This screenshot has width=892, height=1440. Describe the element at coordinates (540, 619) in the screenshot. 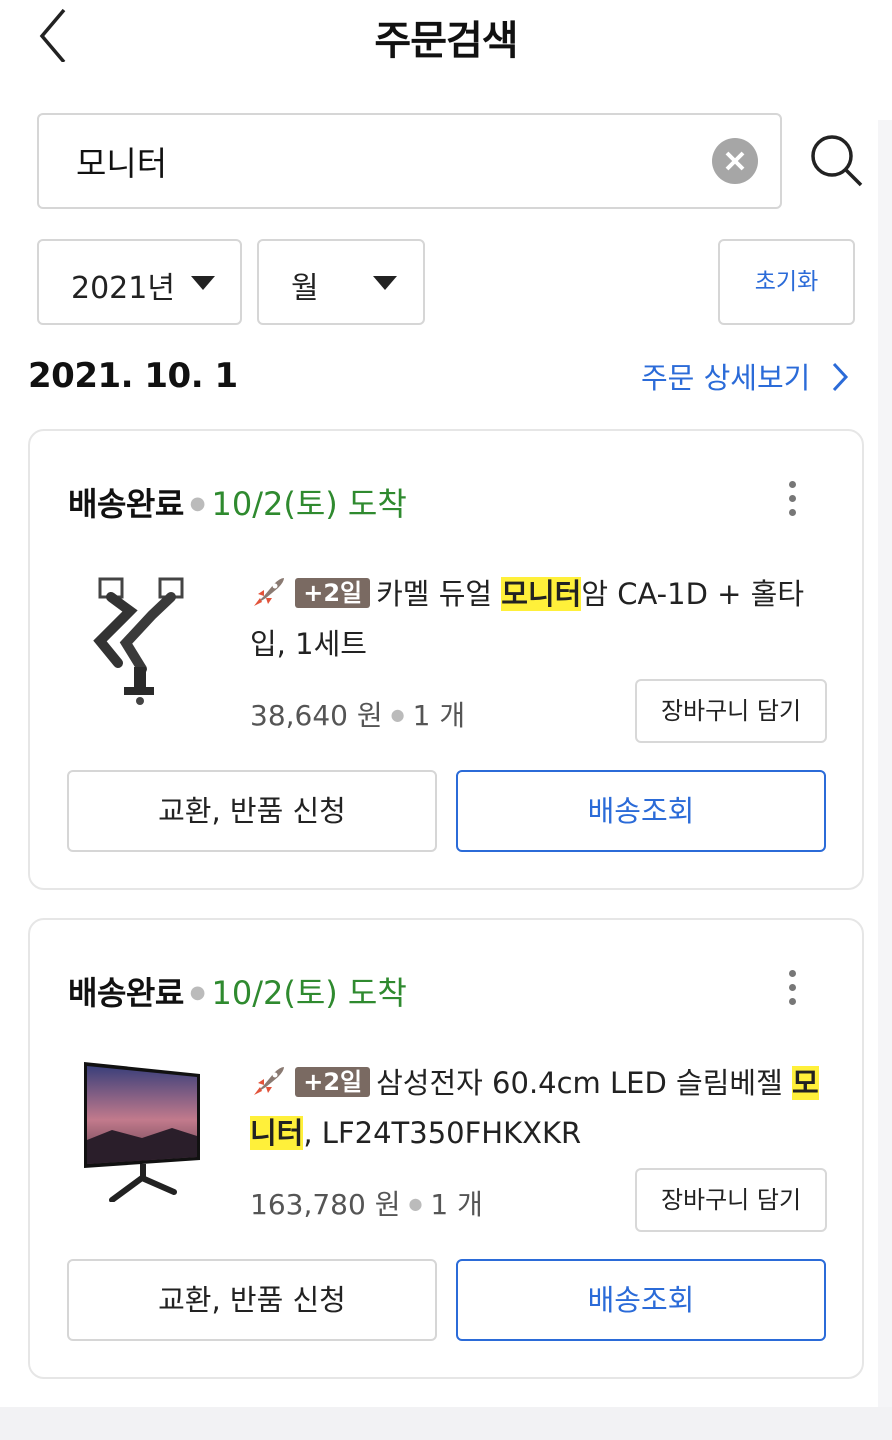

I see `product-name: +2일 카멜 듀얼 모니터암 CA-1D + 홀타입, 1세트` at that location.